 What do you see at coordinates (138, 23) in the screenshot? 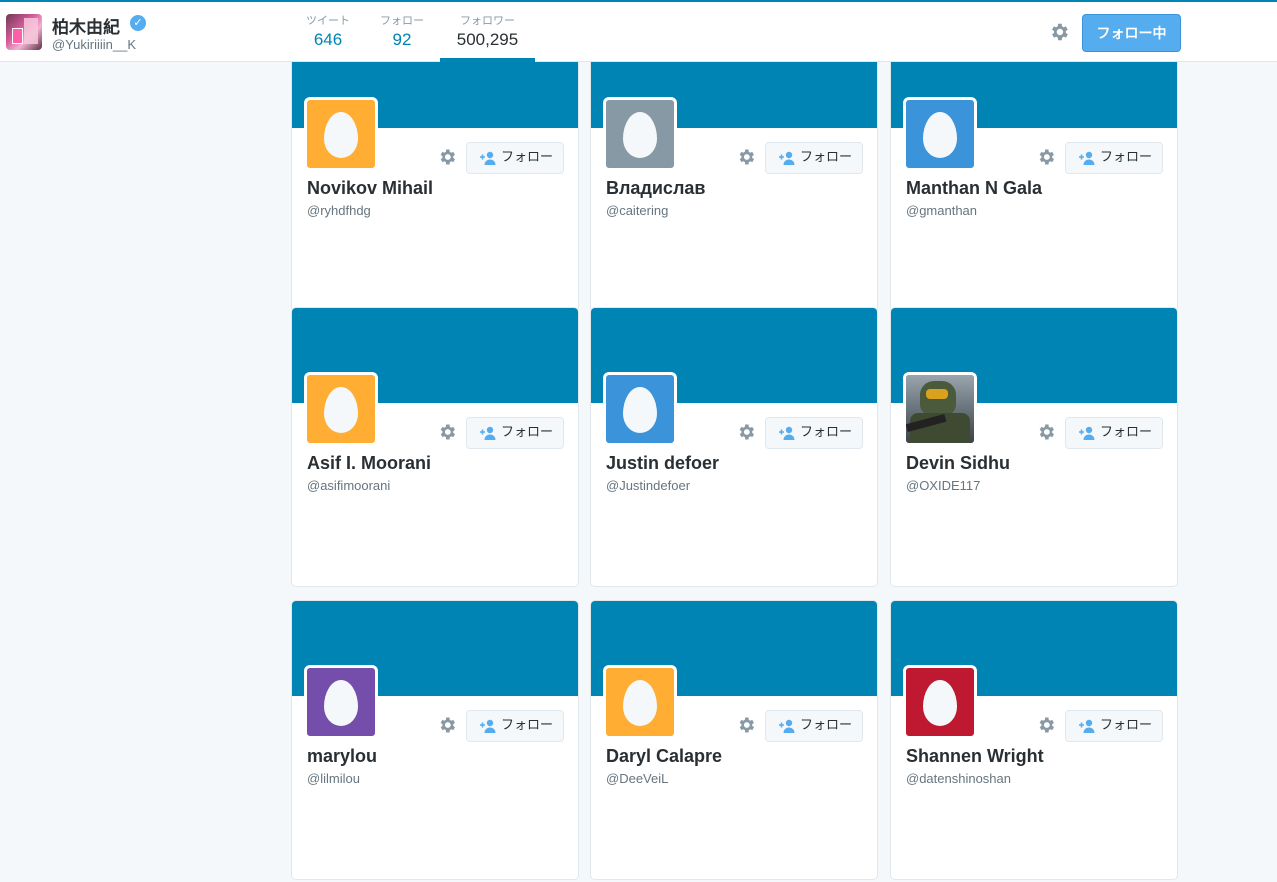
I see `verified-badge-icon: ✓` at bounding box center [138, 23].